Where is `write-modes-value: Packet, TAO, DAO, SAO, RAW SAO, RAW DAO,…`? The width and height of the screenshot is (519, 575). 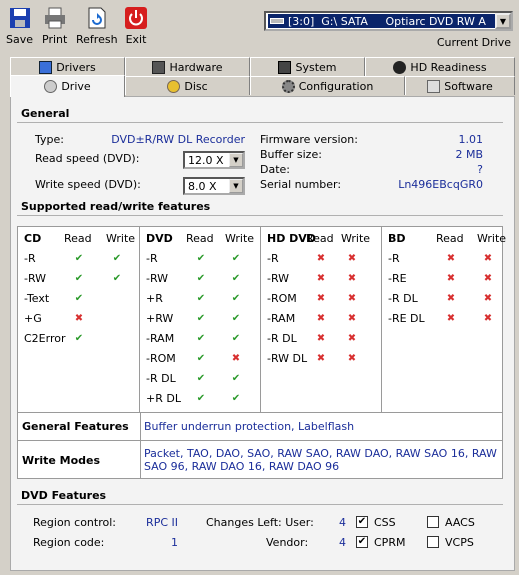
write-modes-value: Packet, TAO, DAO, SAO, RAW SAO, RAW DAO,… is located at coordinates (320, 460).